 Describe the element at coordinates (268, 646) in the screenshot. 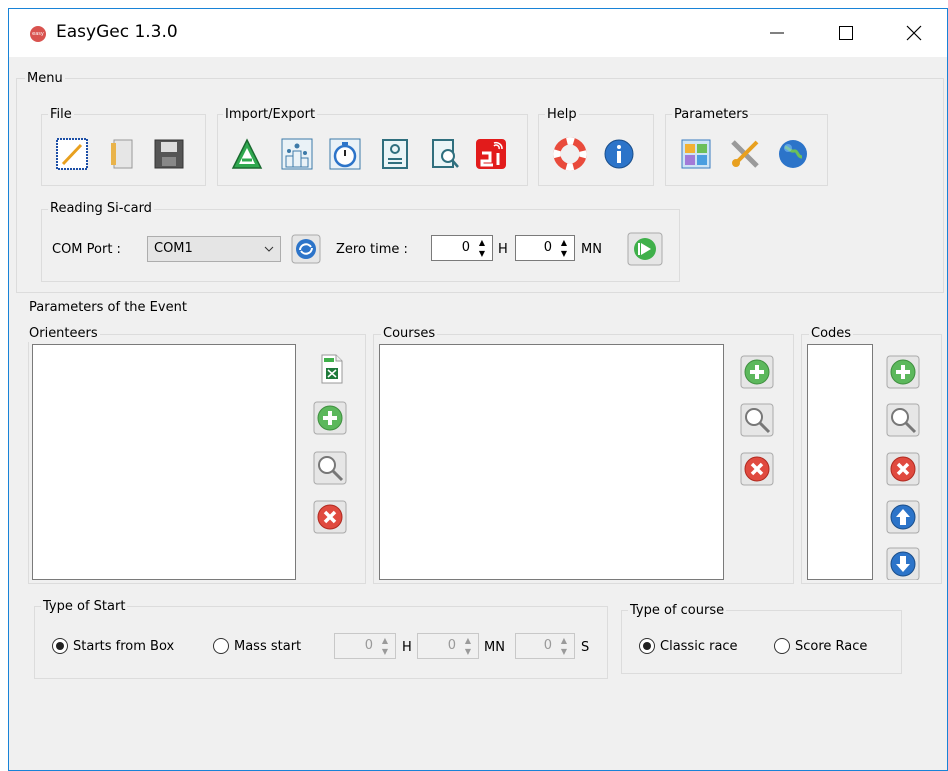

I see `mass-start-label: Mass start` at that location.